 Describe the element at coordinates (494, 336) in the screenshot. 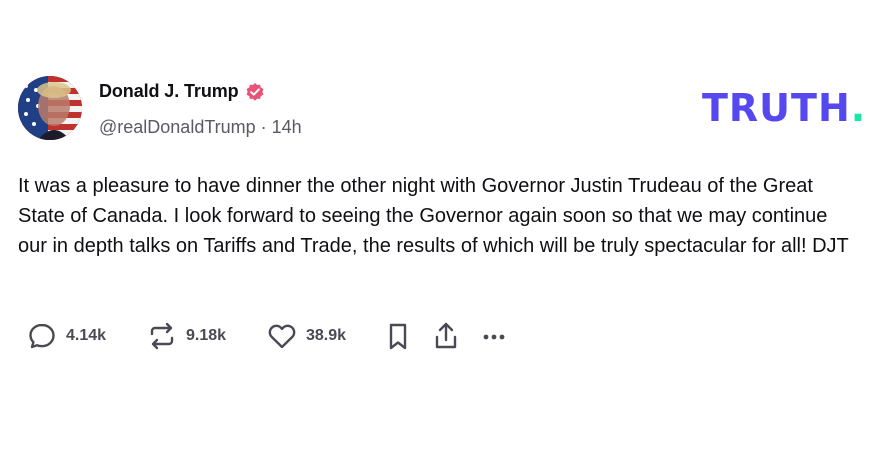

I see `more-dots-icon` at that location.